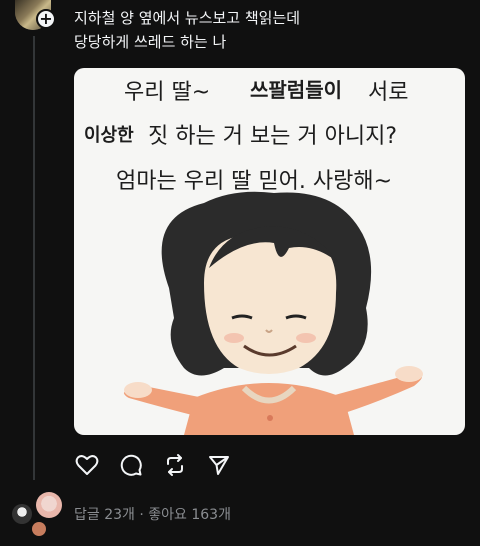  Describe the element at coordinates (150, 42) in the screenshot. I see `post-line-2: 당당하게 쓰레드 하는 나` at that location.